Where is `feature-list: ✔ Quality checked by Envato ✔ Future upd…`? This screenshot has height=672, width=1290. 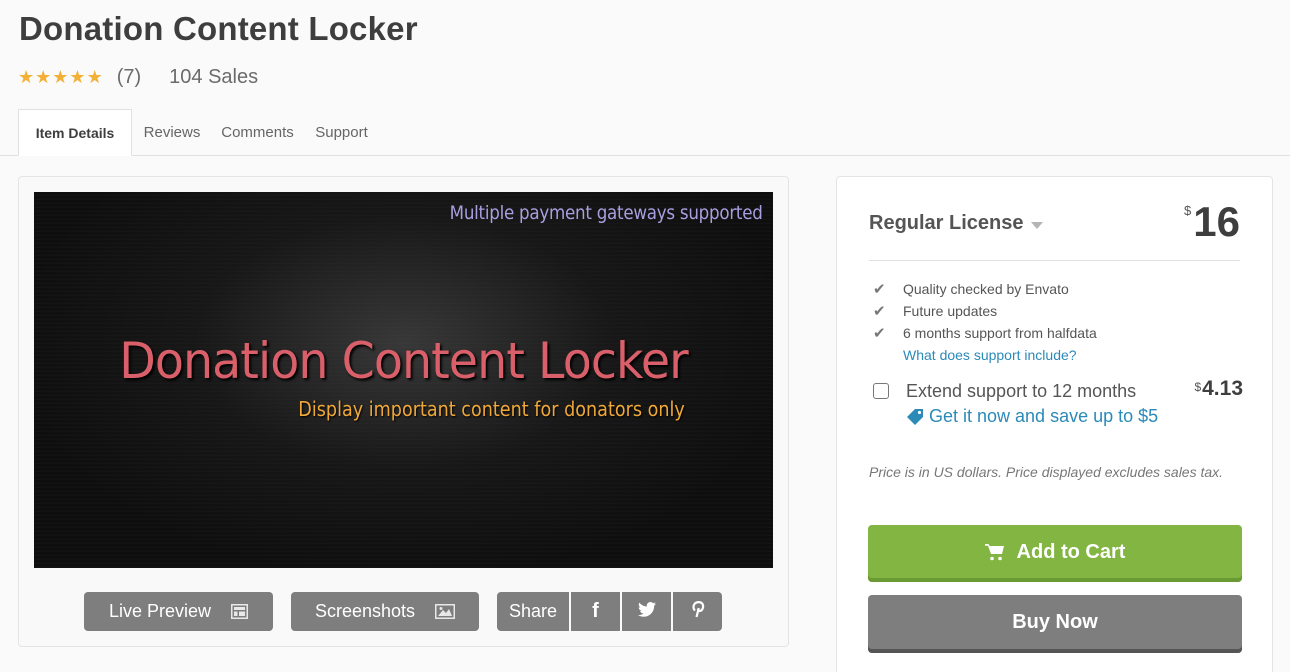 feature-list: ✔ Quality checked by Envato ✔ Future upd… is located at coordinates (985, 322).